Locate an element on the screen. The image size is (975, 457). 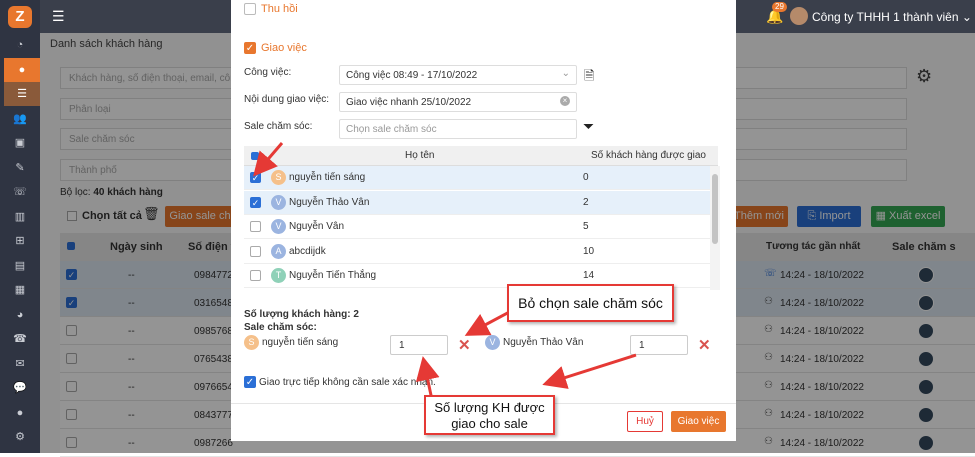
callout-quantity: Số lượng KH được giao cho sale is located at coordinates (489, 415).